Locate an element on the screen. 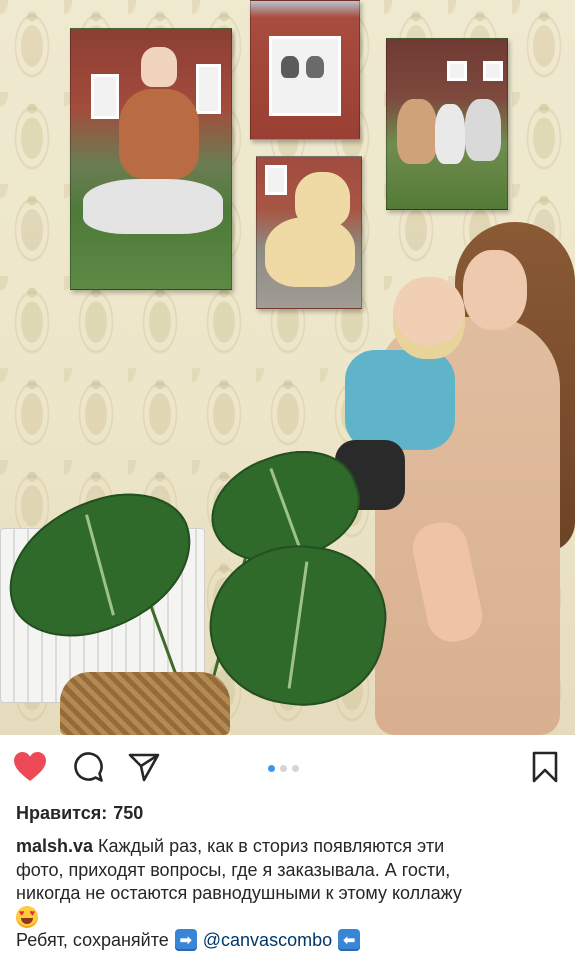  bookmark-icon is located at coordinates (545, 767).